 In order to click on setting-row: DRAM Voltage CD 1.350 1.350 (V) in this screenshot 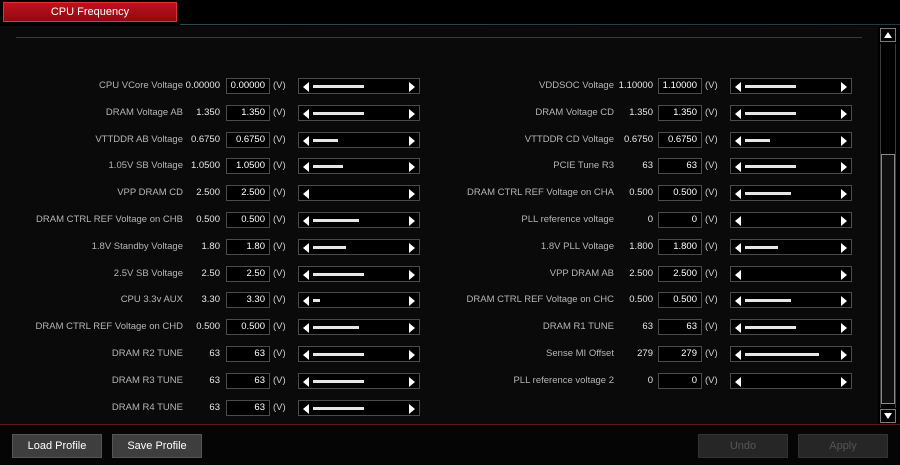, I will do `click(439, 112)`.